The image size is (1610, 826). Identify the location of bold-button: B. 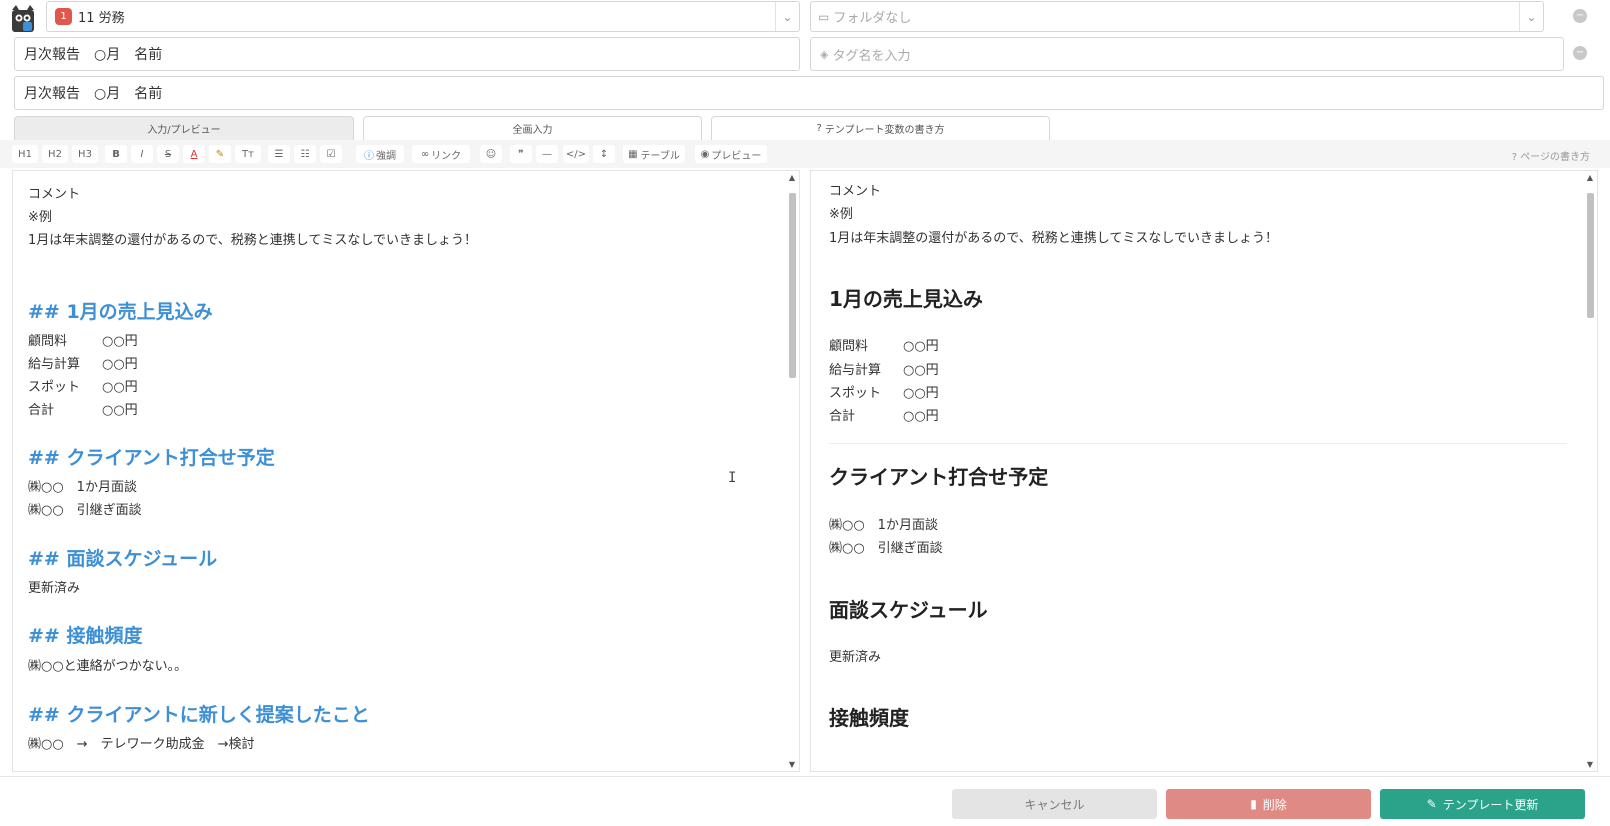
(116, 154).